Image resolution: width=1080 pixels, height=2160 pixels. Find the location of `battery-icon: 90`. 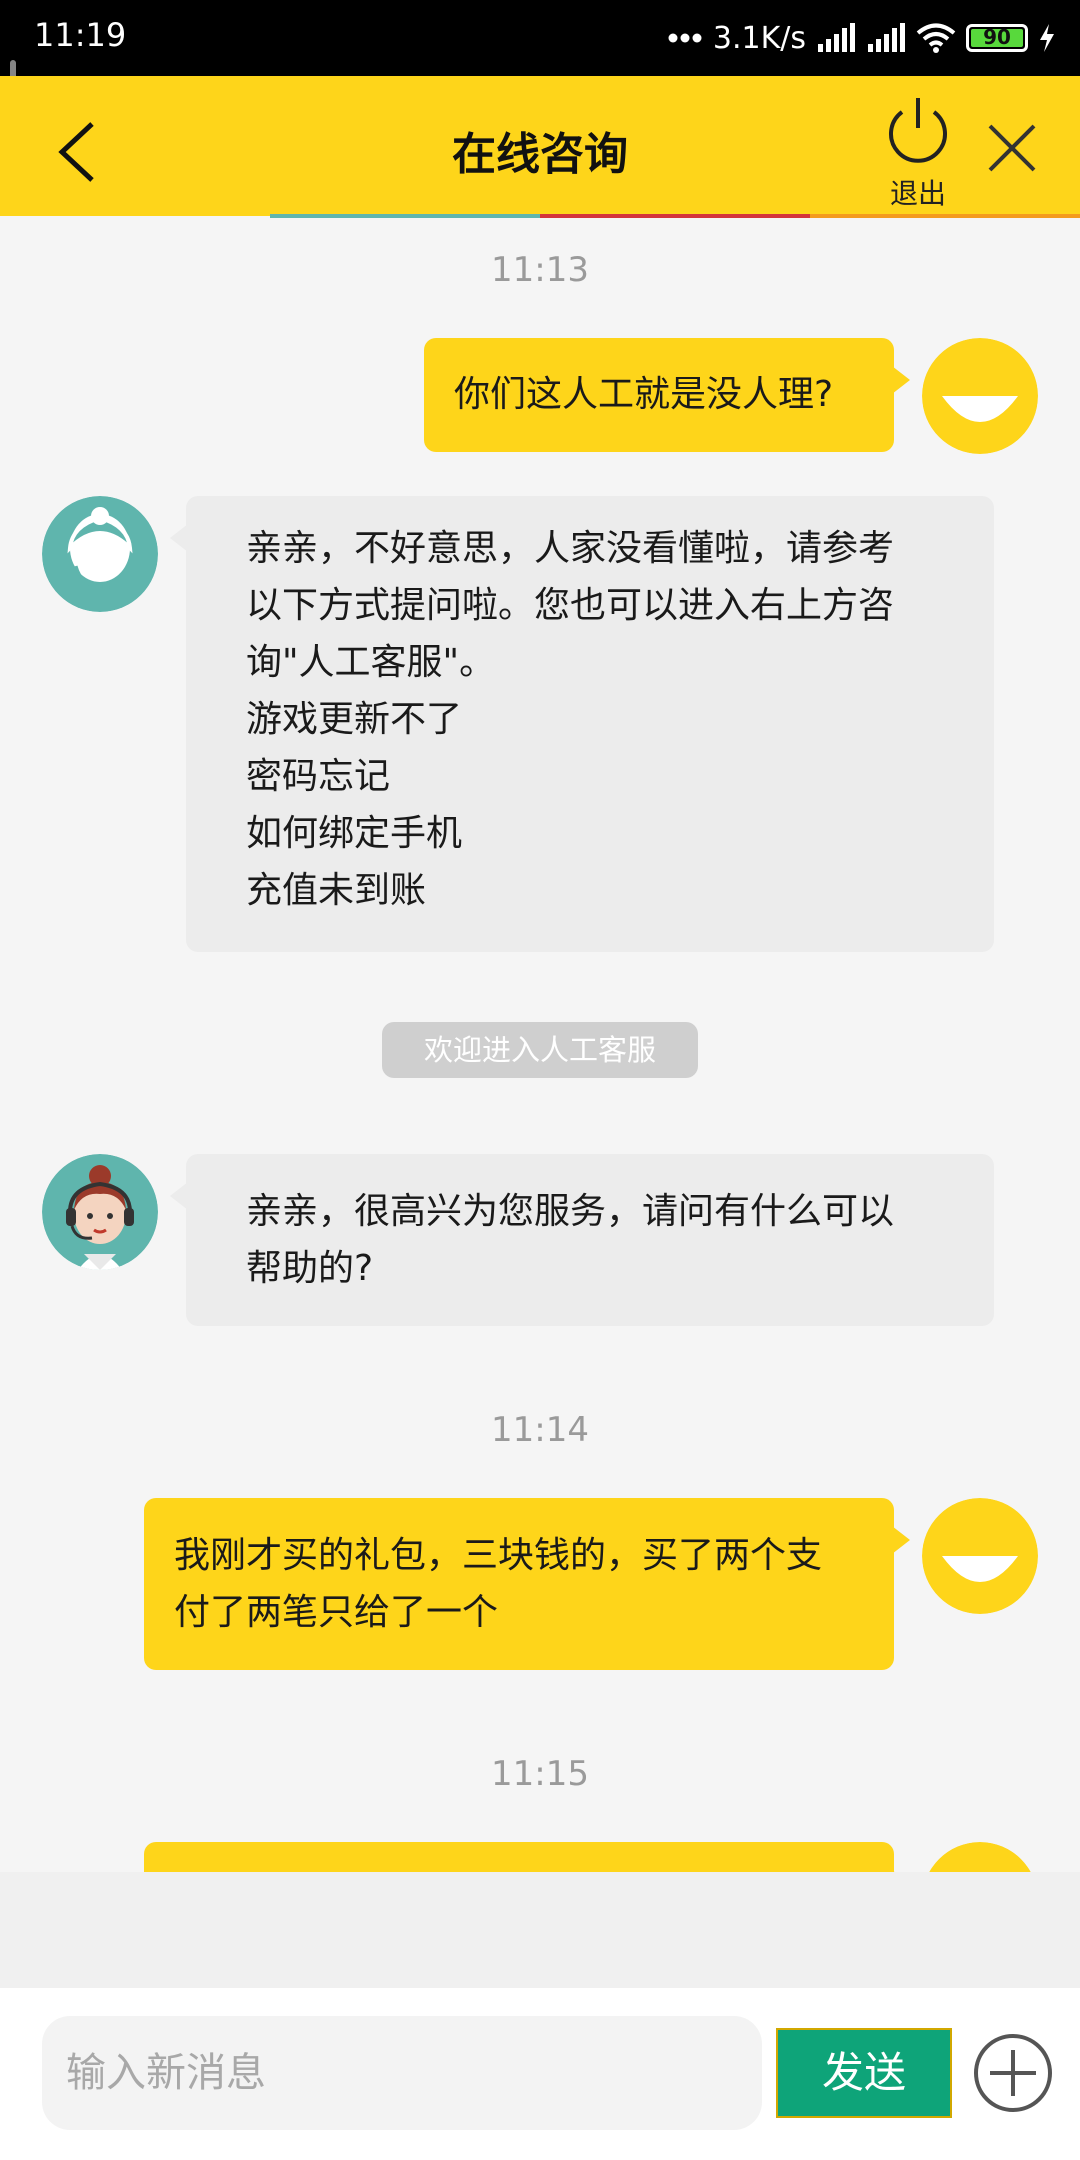

battery-icon: 90 is located at coordinates (997, 38).